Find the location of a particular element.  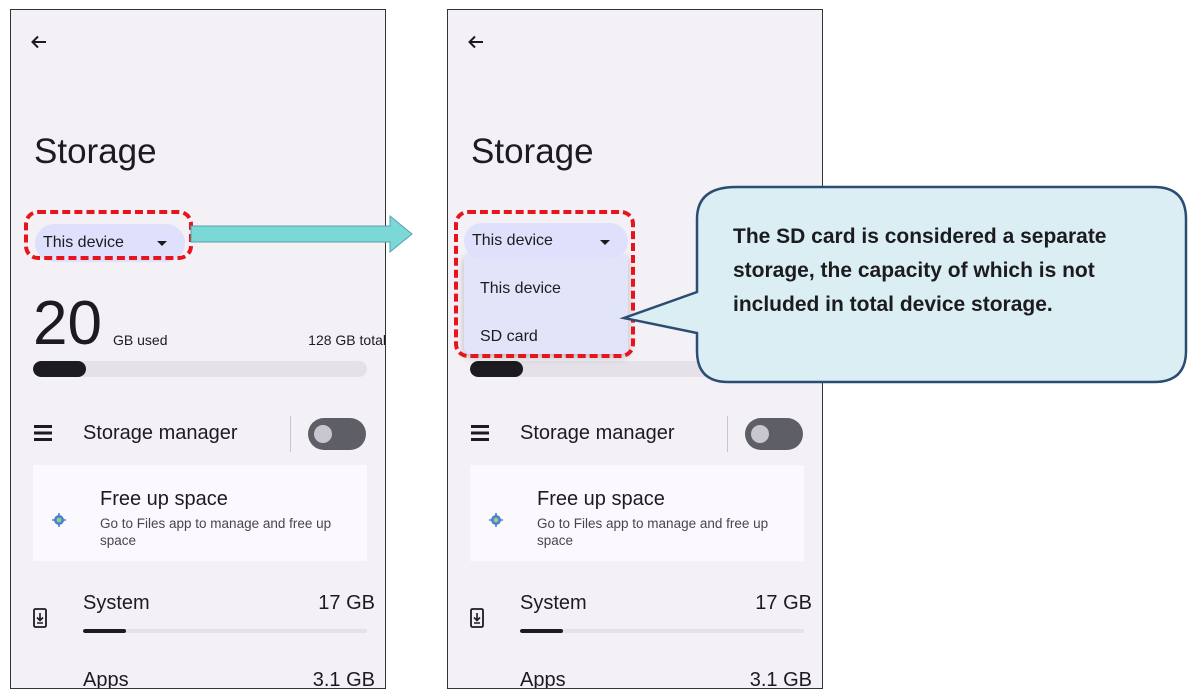

storage-used-value: 20 is located at coordinates (67, 323).